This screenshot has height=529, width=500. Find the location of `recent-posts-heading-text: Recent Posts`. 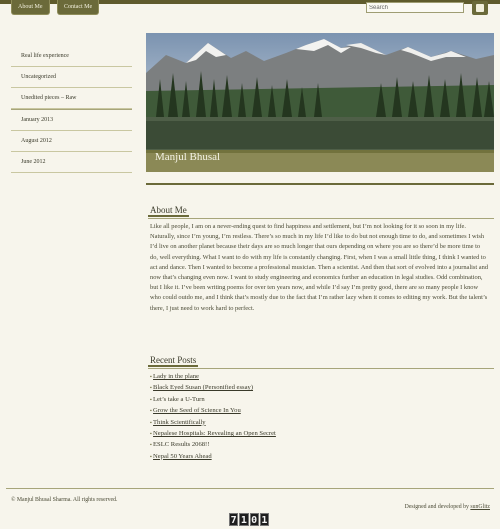

recent-posts-heading-text: Recent Posts is located at coordinates (173, 361).